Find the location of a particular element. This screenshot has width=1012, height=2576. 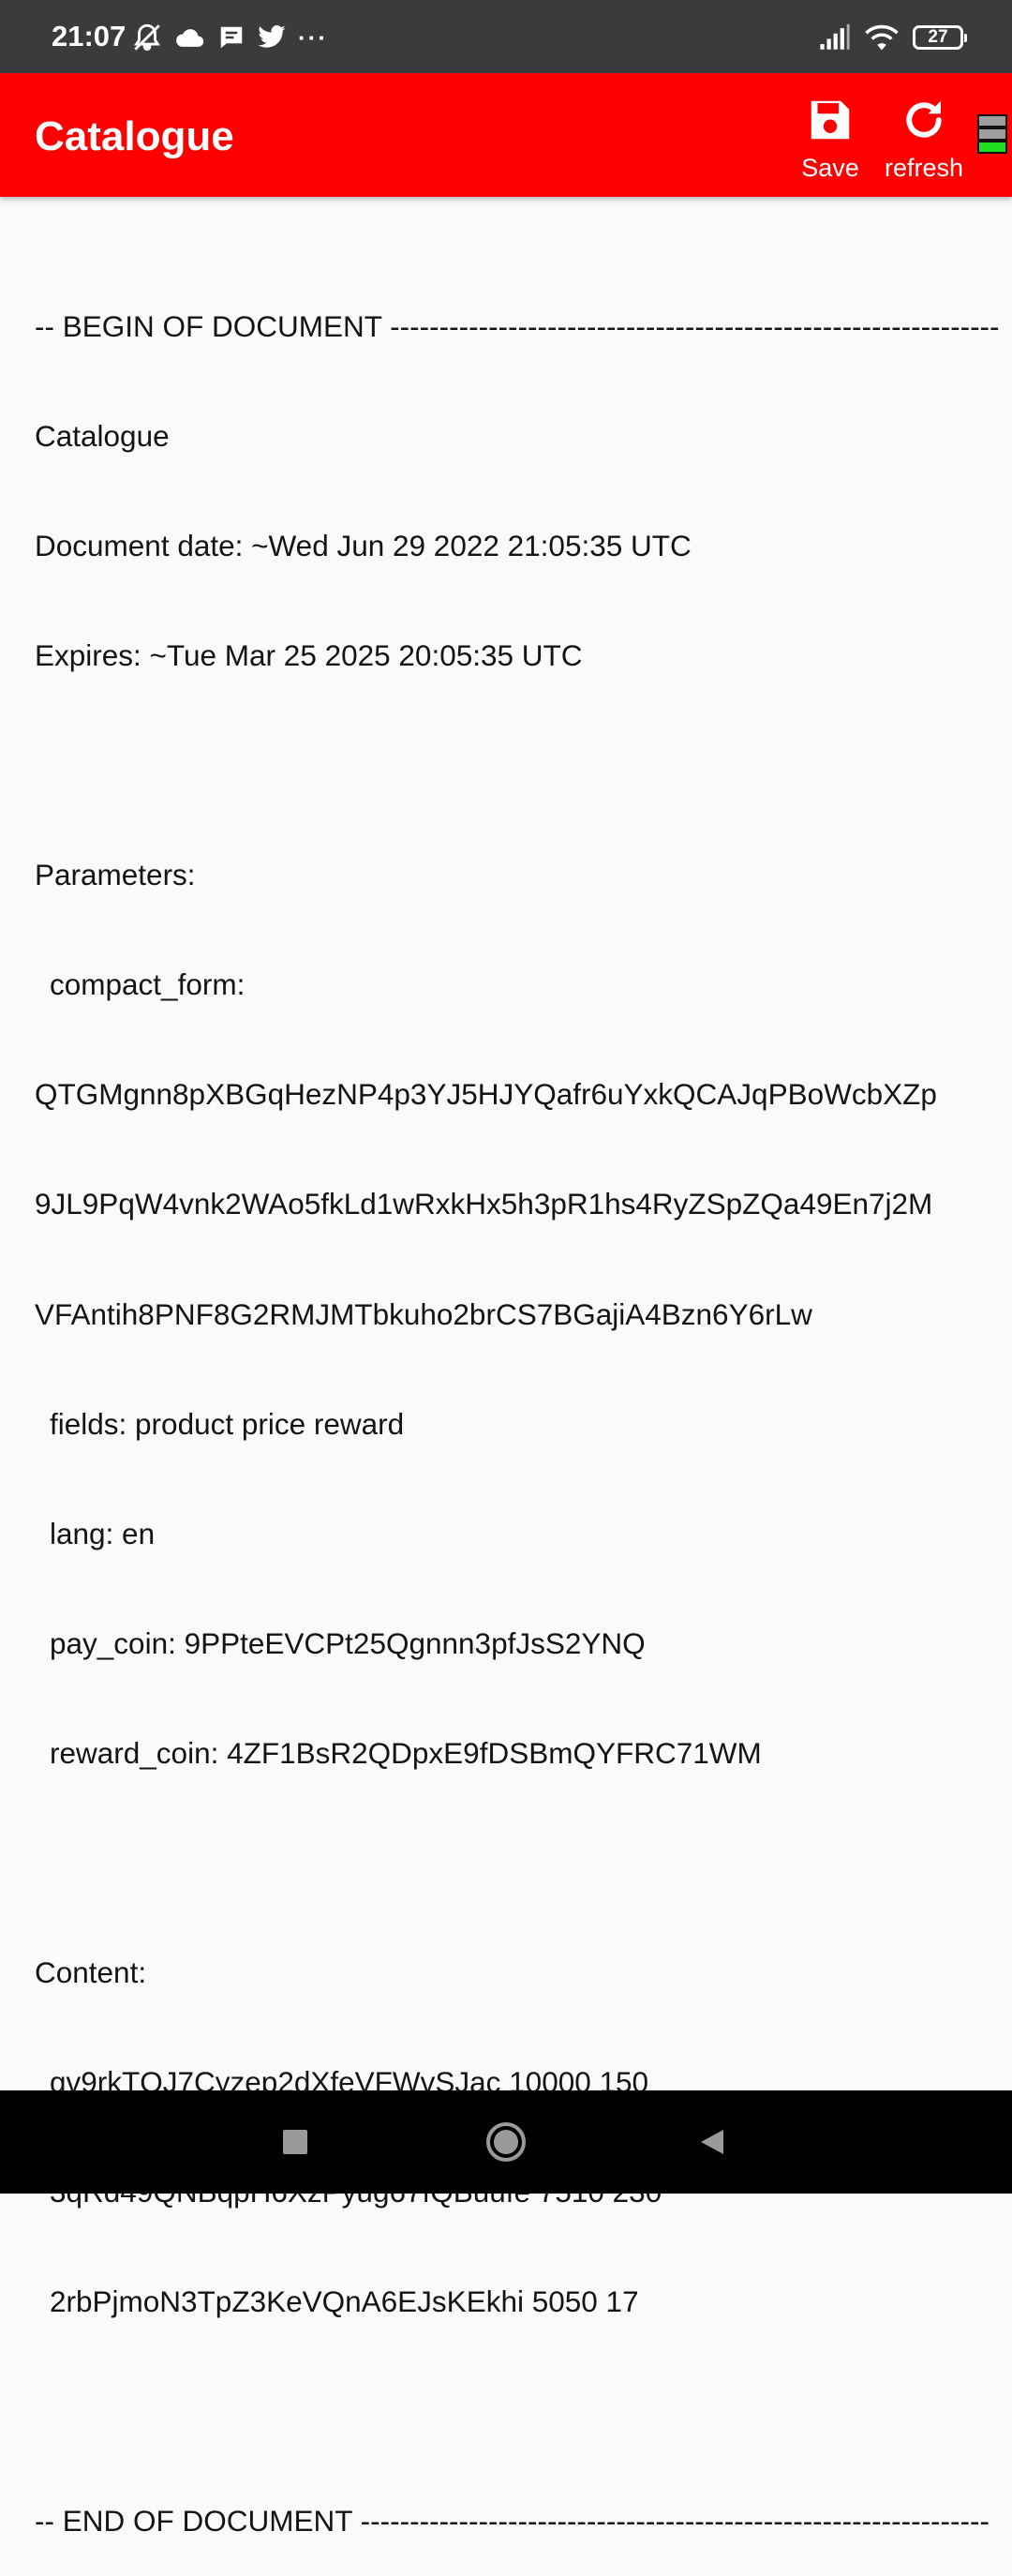

system-icons: 27 is located at coordinates (893, 38).